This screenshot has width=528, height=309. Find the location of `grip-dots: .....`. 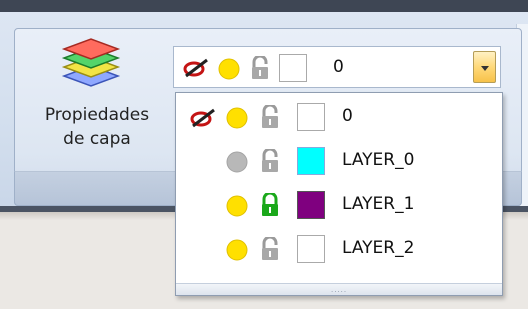

grip-dots: ..... is located at coordinates (339, 290).